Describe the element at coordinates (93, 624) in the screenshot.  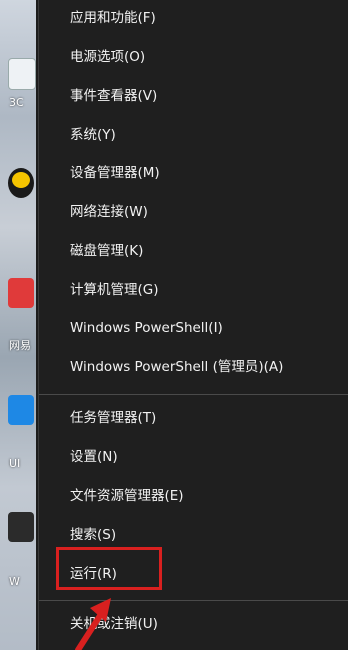
I see `pointer-arrow-icon` at that location.